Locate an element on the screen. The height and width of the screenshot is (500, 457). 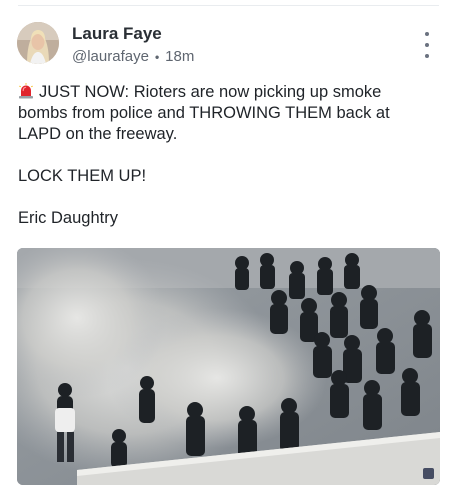
more-options-button is located at coordinates (427, 45).